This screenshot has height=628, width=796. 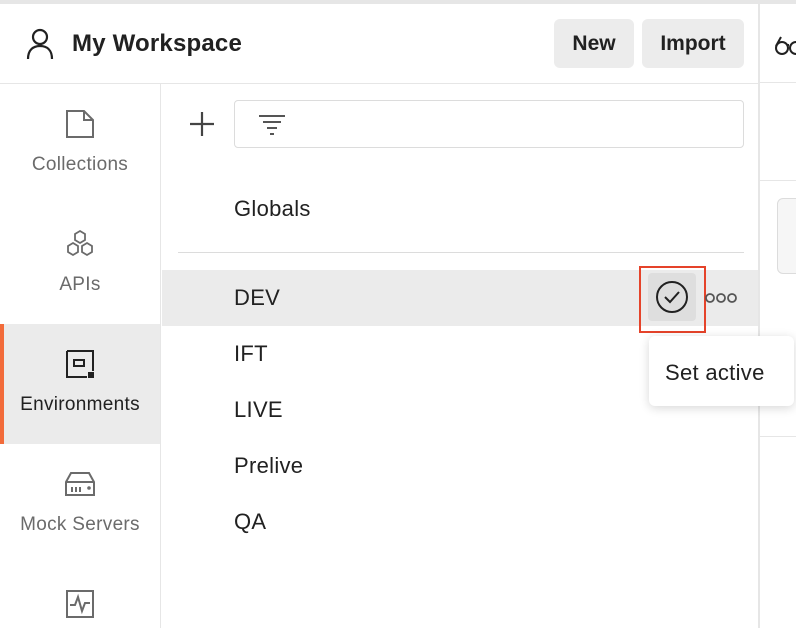 What do you see at coordinates (250, 521) in the screenshot?
I see `environment-label: QA` at bounding box center [250, 521].